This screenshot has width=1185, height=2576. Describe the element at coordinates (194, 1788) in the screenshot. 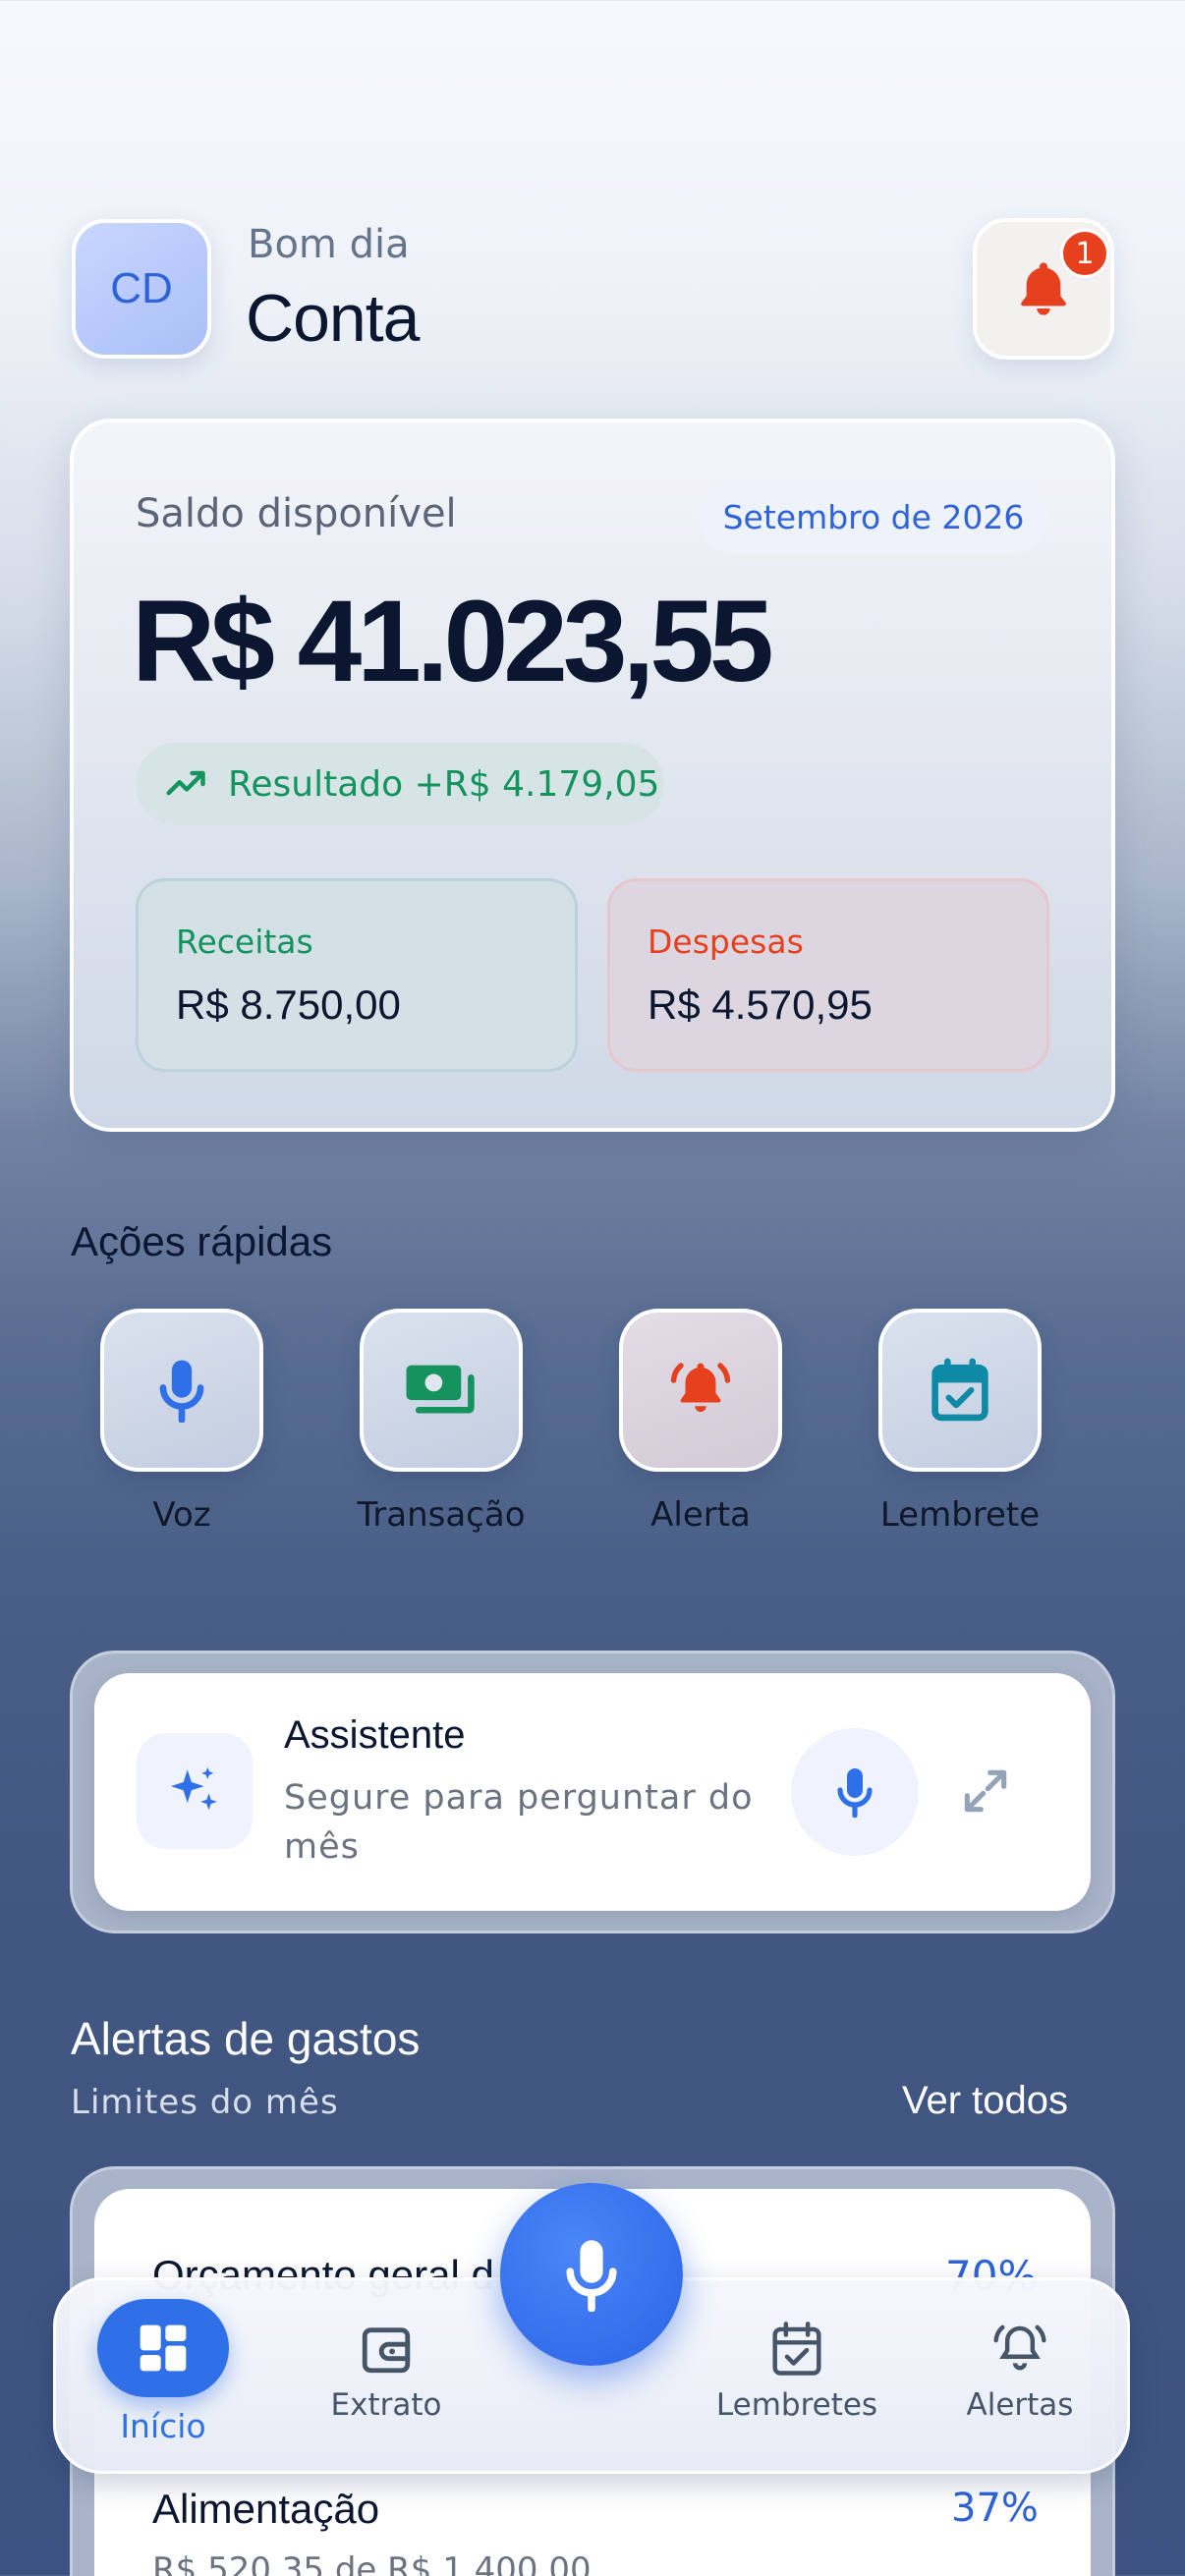

I see `sparkle-icon` at that location.